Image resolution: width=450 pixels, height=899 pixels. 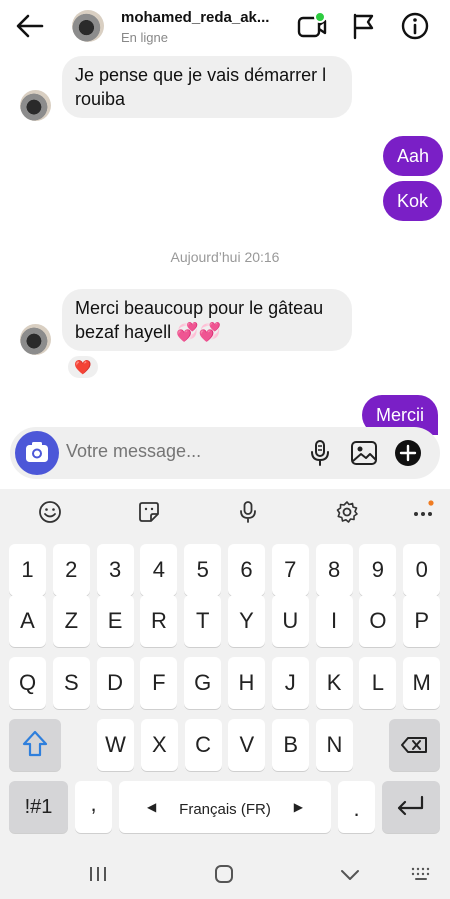 I want to click on letter-key-d: D, so click(x=115, y=683).